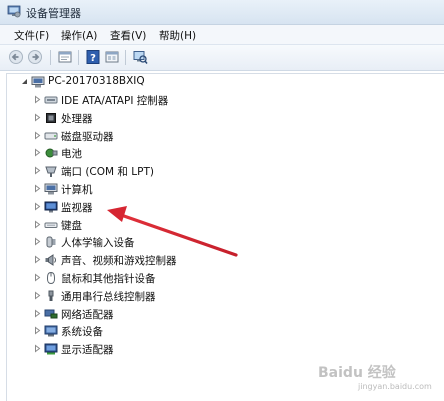 This screenshot has width=444, height=401. I want to click on forward-icon, so click(35, 57).